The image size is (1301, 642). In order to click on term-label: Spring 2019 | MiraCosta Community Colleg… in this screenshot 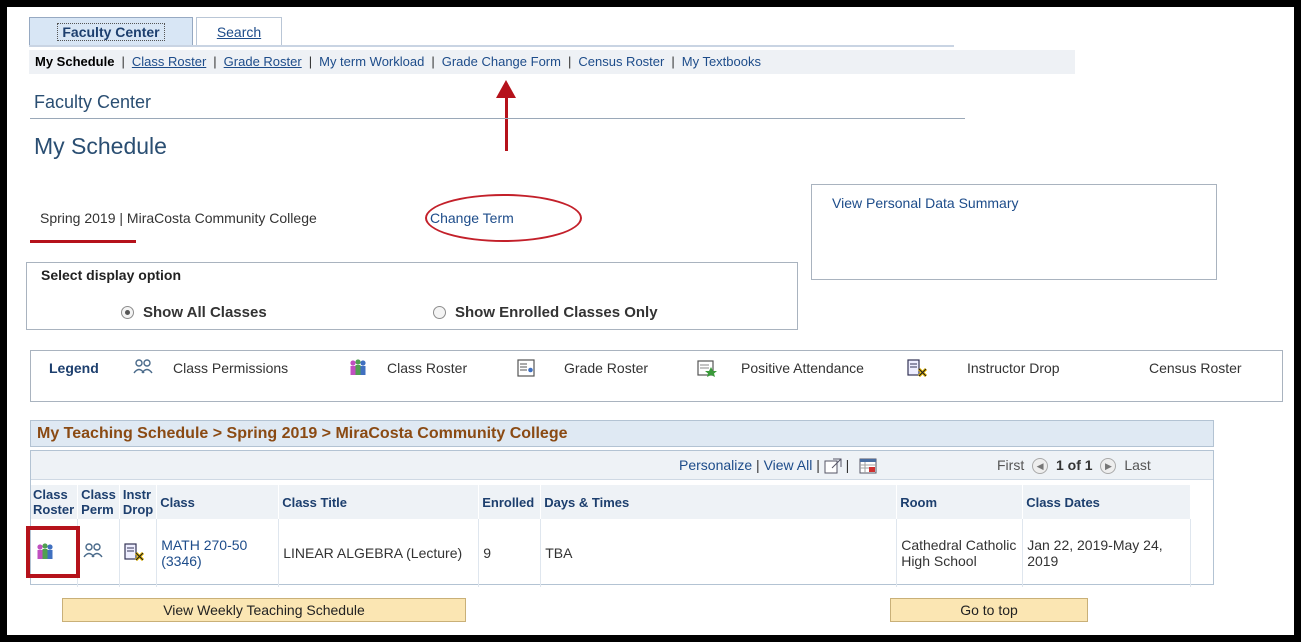, I will do `click(178, 218)`.